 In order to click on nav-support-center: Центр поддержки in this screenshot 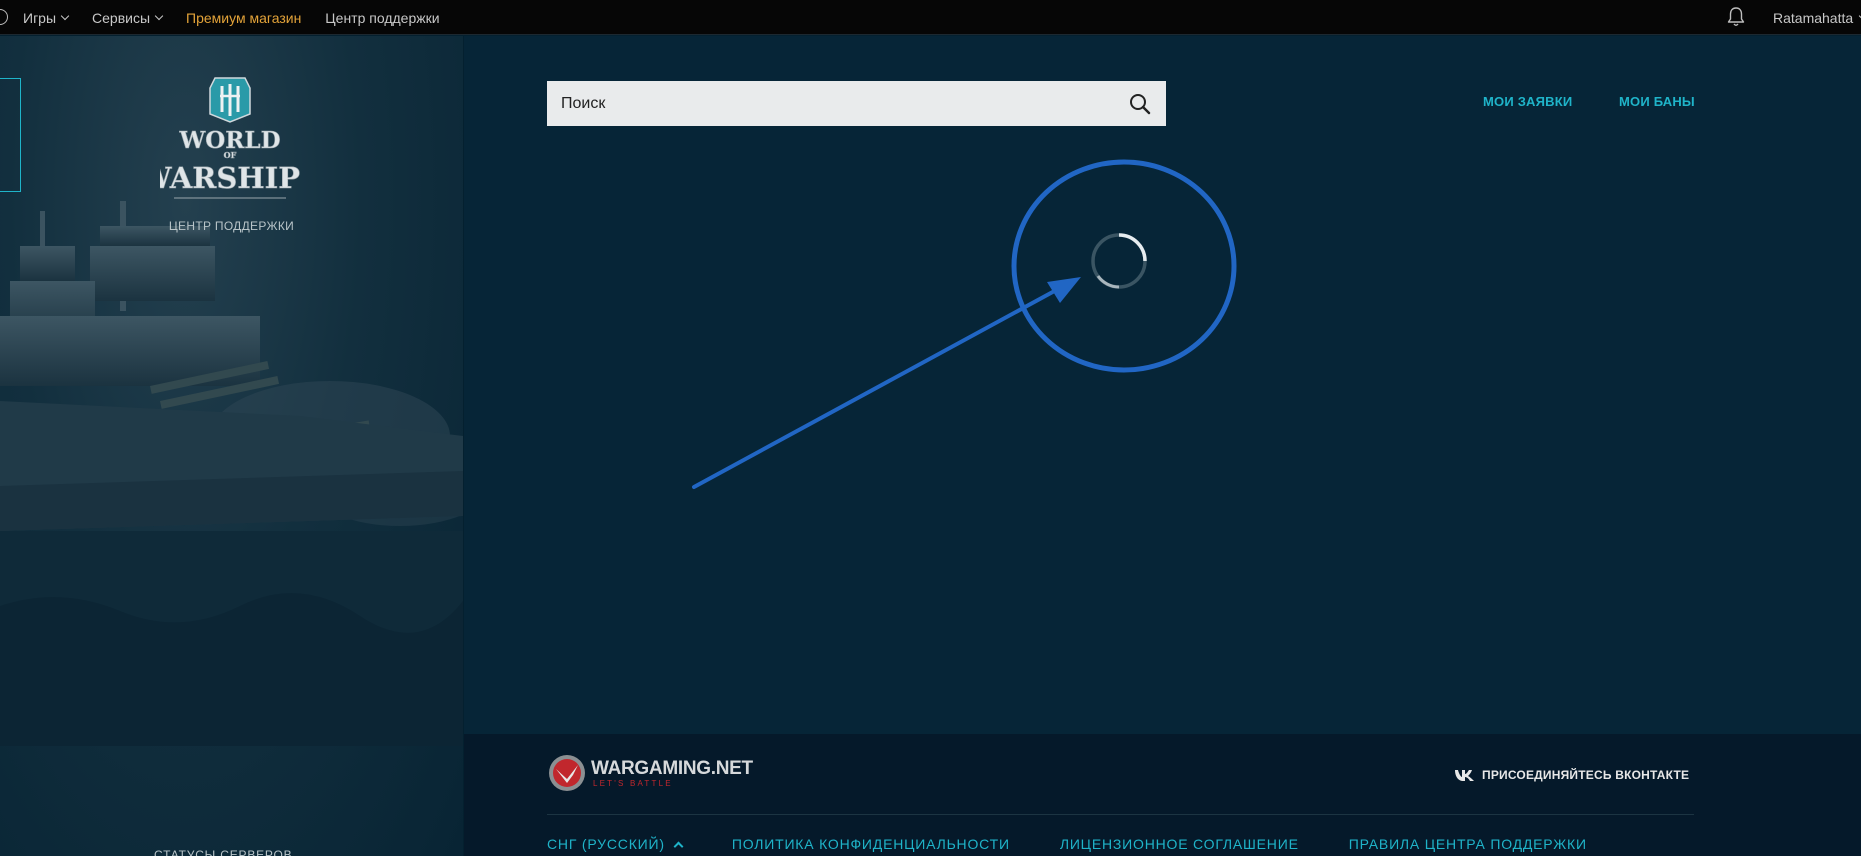, I will do `click(382, 18)`.